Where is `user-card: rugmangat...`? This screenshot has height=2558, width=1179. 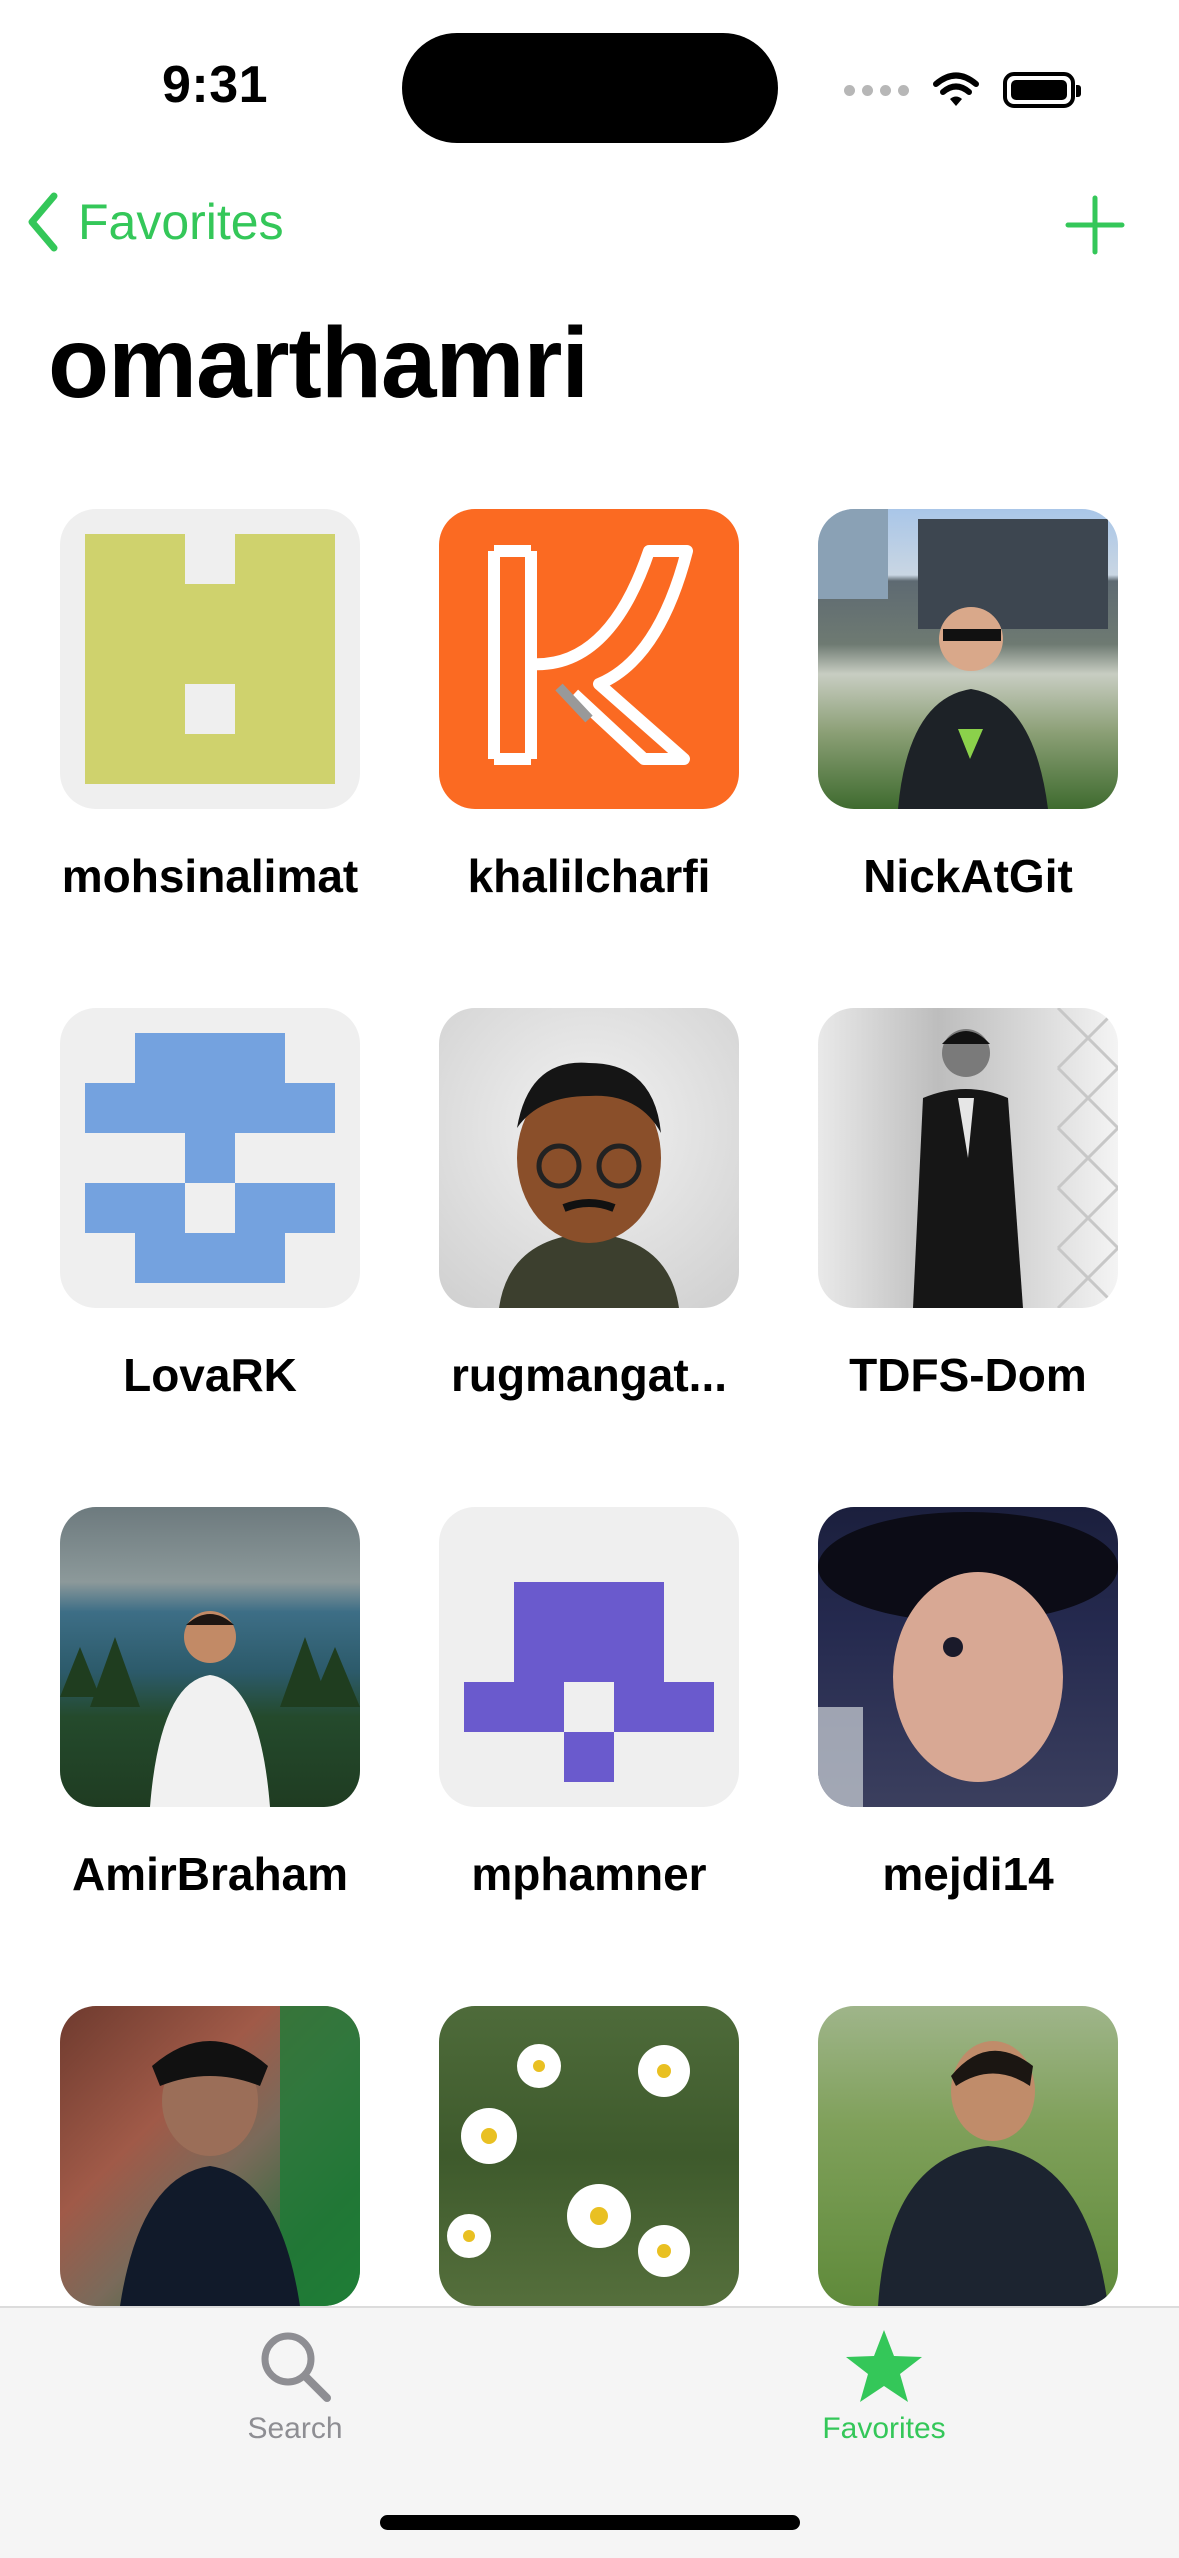 user-card: rugmangat... is located at coordinates (589, 1204).